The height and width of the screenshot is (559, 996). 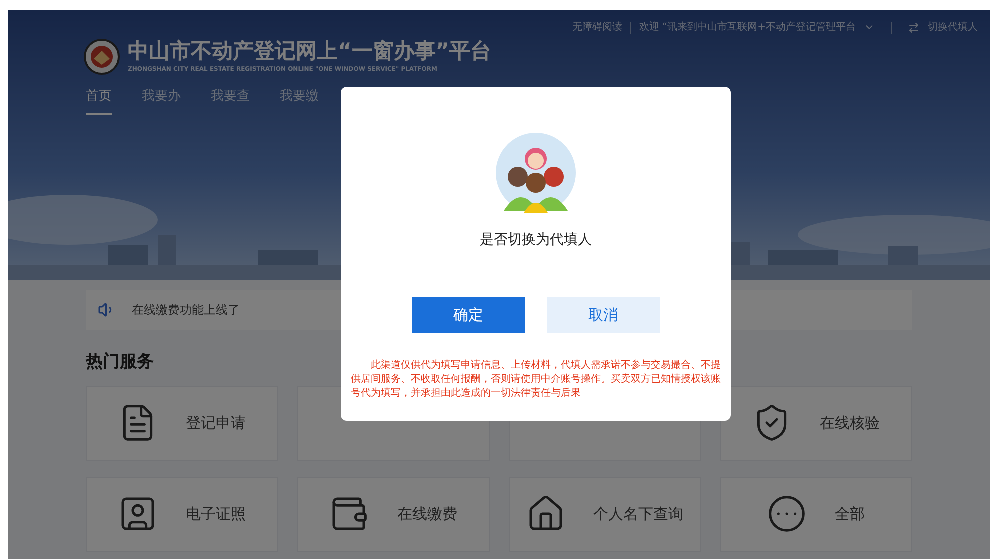 What do you see at coordinates (604, 514) in the screenshot?
I see `service-card: 个人名下查询` at bounding box center [604, 514].